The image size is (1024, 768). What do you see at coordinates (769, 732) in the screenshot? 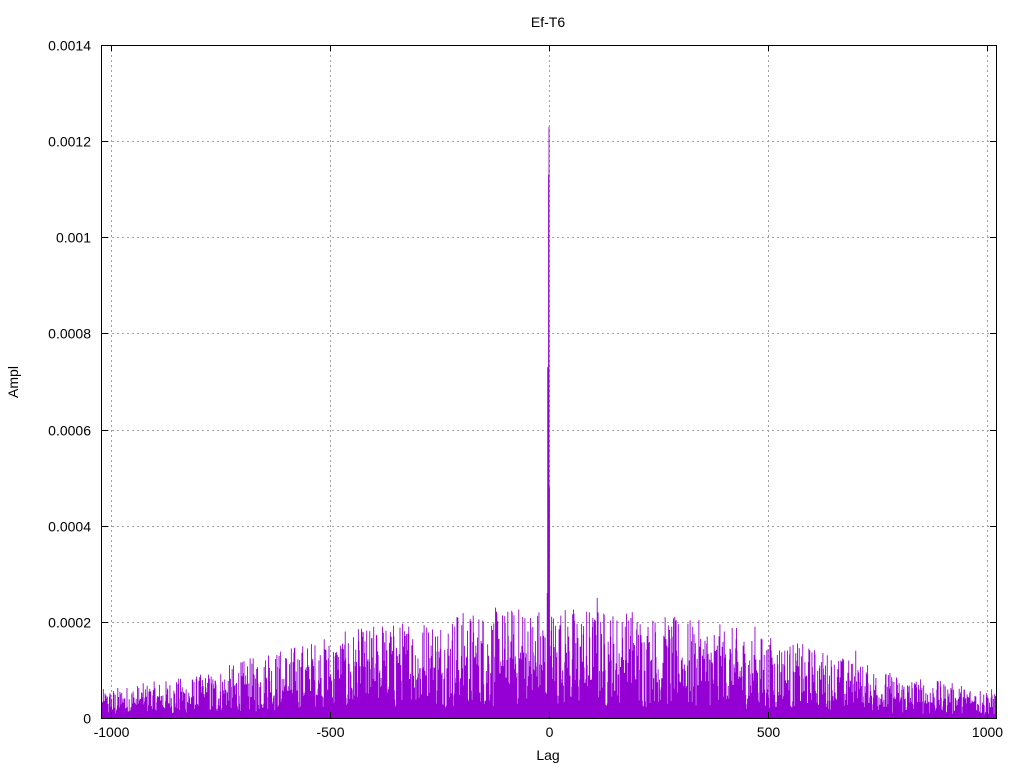
I see `x-tick-label: 500` at bounding box center [769, 732].